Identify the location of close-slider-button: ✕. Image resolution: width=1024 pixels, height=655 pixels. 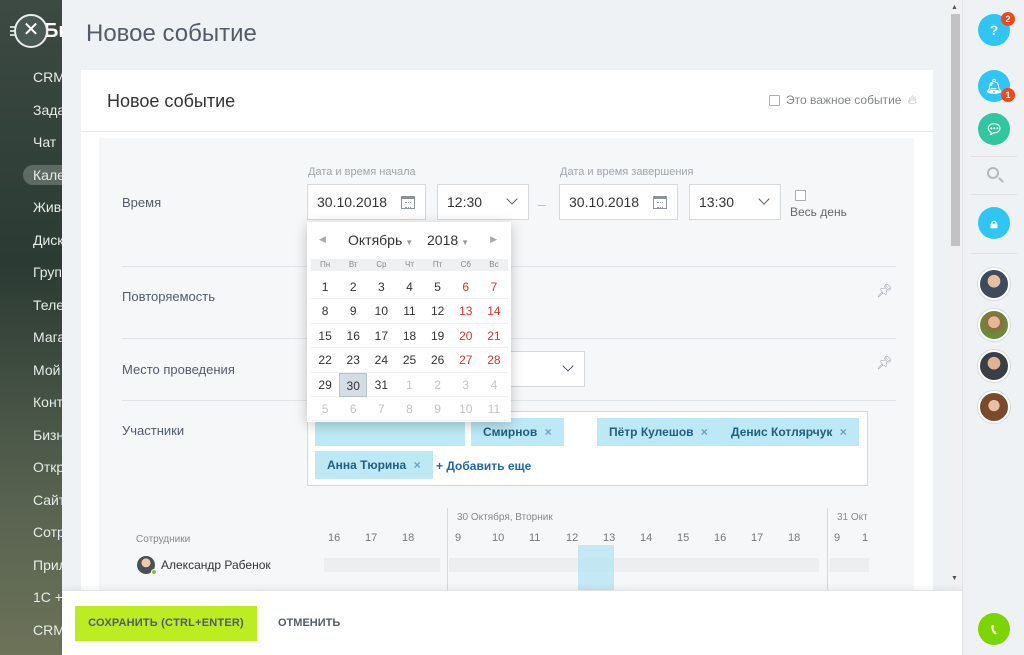
(31, 31).